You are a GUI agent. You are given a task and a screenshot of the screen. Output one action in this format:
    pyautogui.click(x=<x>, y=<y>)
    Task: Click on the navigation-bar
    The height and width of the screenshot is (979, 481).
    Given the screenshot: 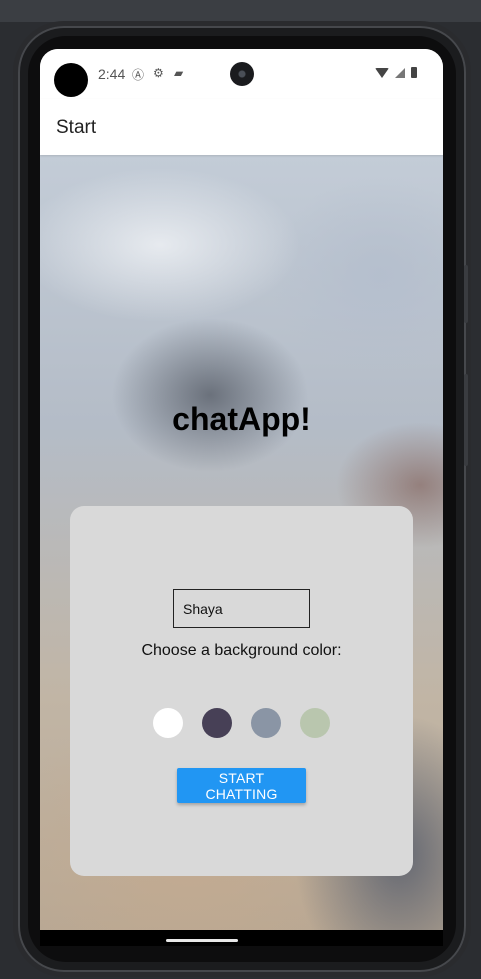 What is the action you would take?
    pyautogui.click(x=241, y=938)
    